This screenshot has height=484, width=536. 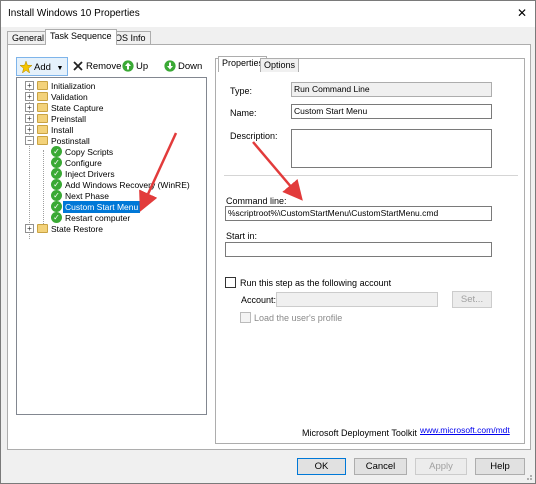 I want to click on run-as-checkbox, so click(x=230, y=282).